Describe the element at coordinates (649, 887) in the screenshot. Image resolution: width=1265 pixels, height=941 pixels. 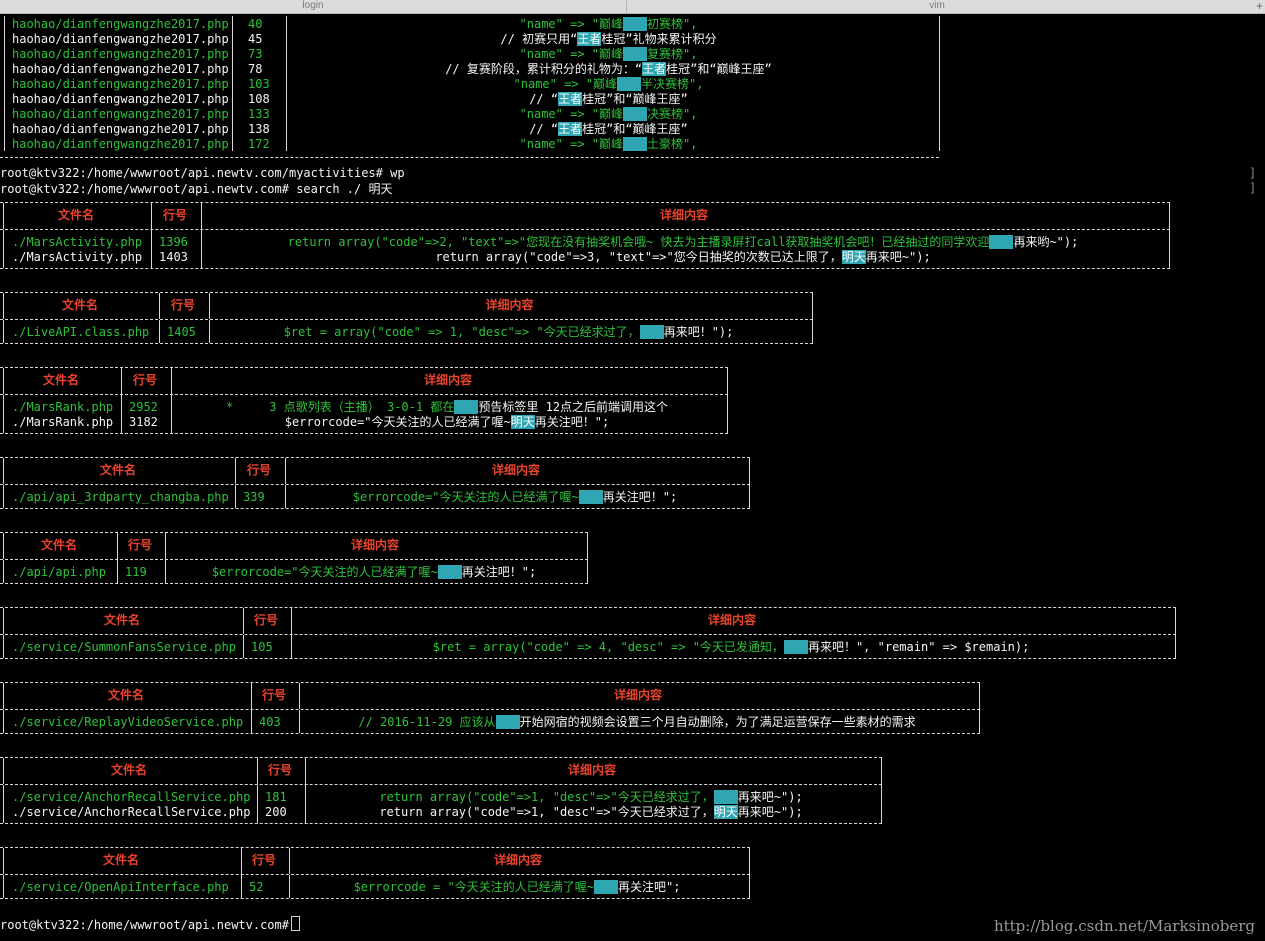
I see `code-text: 再关注吧";` at that location.